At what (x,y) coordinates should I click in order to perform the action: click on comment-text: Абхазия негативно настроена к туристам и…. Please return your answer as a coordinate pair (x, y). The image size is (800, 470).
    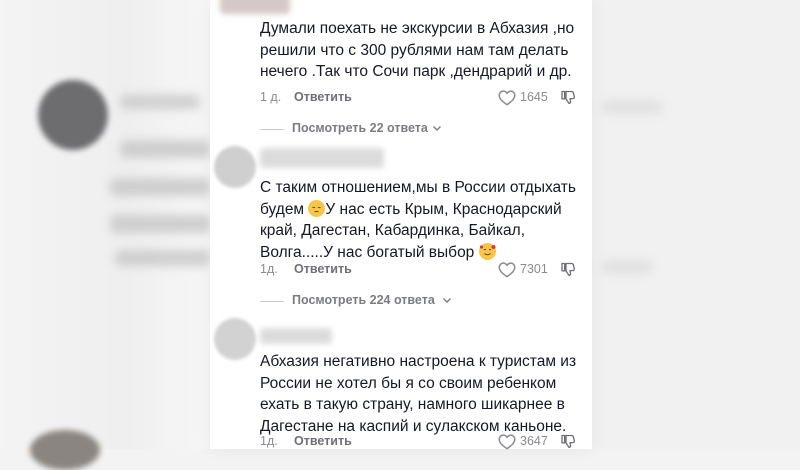
    Looking at the image, I should click on (418, 394).